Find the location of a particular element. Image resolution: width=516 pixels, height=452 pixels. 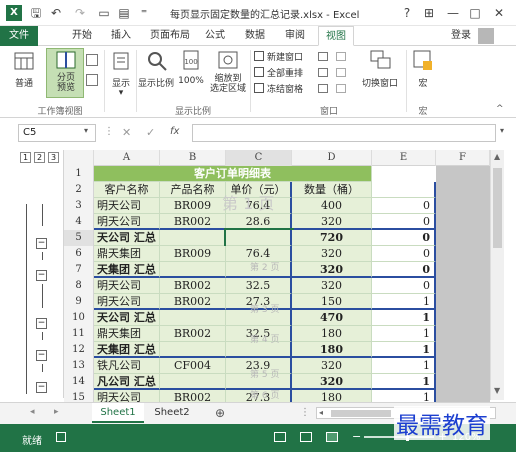

column-header-c: C is located at coordinates (259, 158).